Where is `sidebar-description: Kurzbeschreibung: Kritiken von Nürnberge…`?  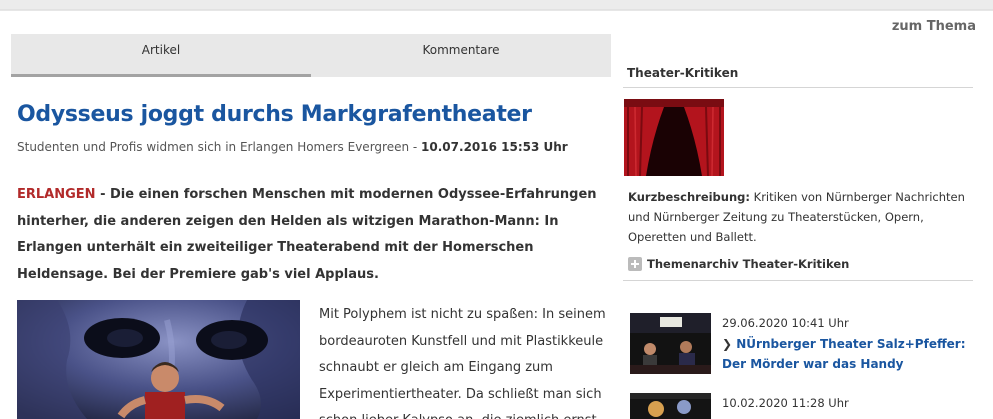
sidebar-description: Kurzbeschreibung: Kritiken von Nürnberge… is located at coordinates (798, 217).